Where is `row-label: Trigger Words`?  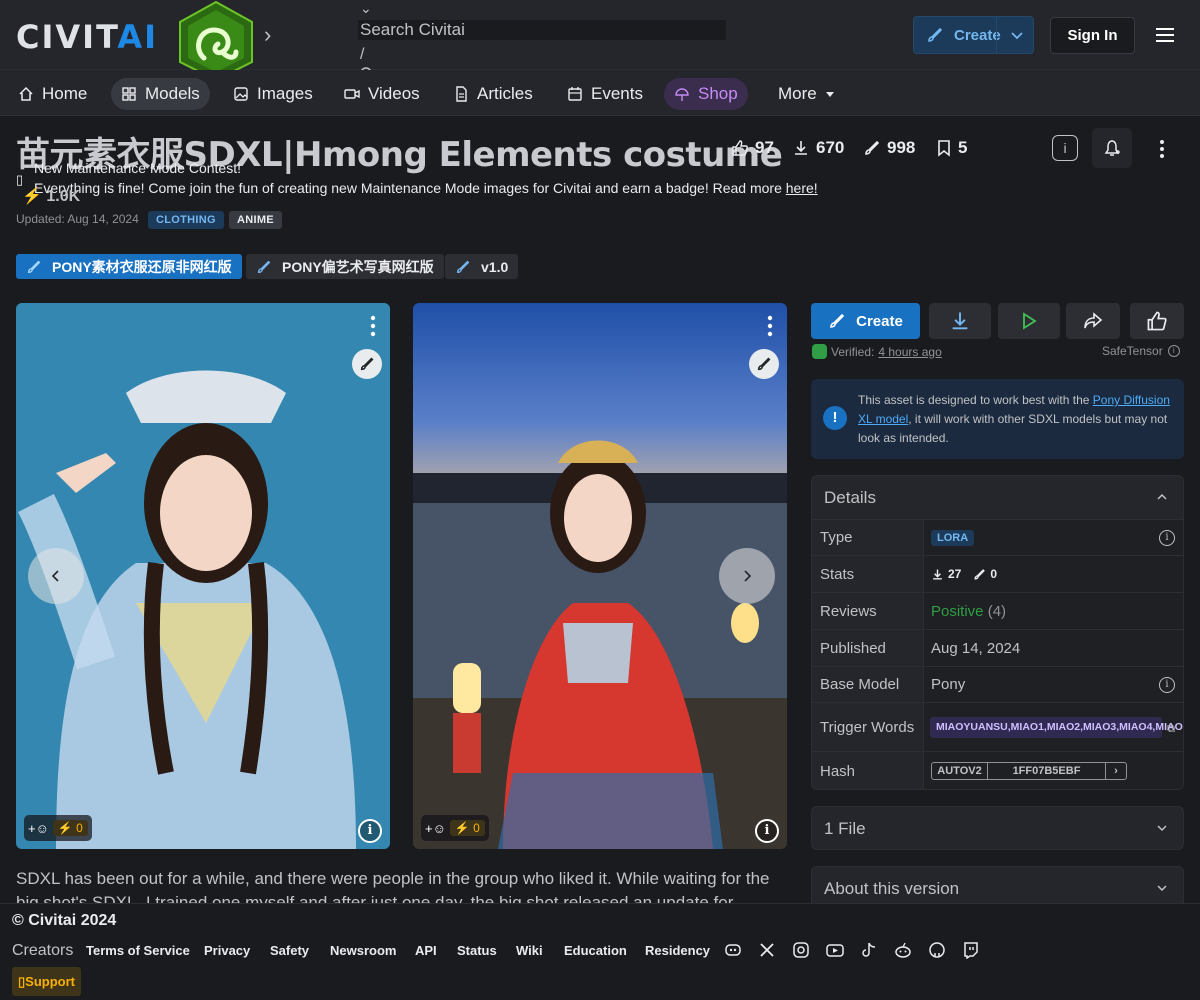
row-label: Trigger Words is located at coordinates (868, 727).